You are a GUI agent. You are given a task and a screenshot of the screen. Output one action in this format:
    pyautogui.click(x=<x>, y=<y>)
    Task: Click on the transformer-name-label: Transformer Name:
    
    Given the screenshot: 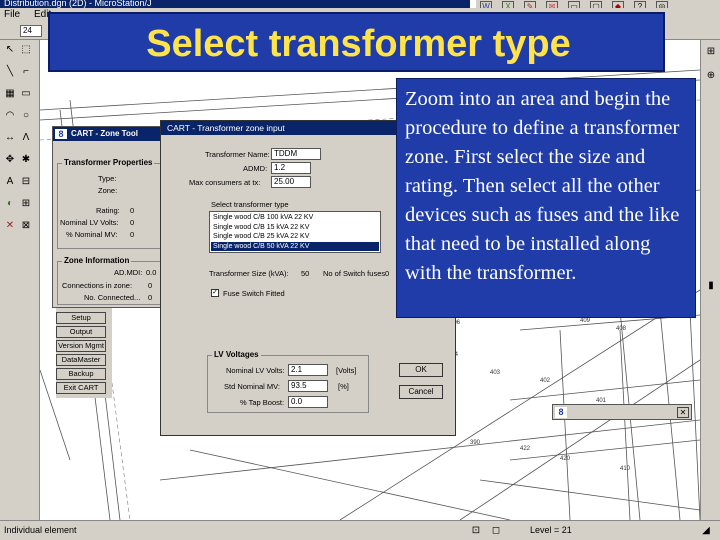 What is the action you would take?
    pyautogui.click(x=237, y=154)
    